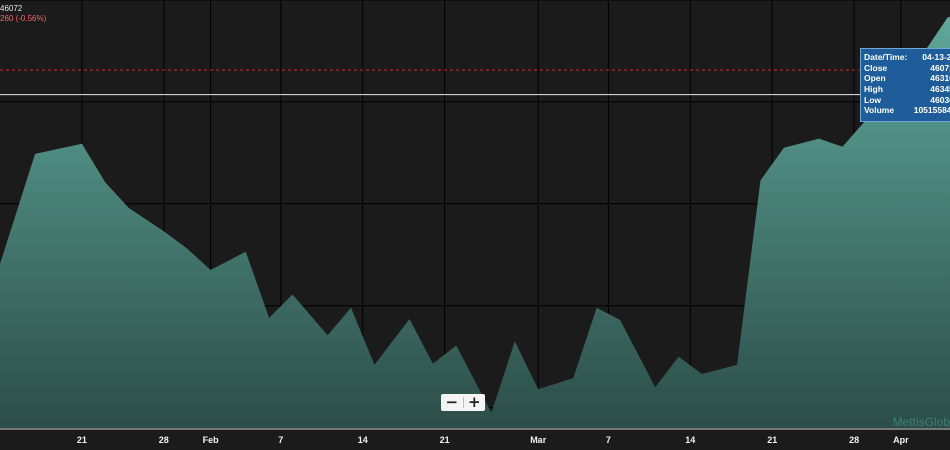 The height and width of the screenshot is (450, 950). Describe the element at coordinates (475, 436) in the screenshot. I see `x-axis: 2128Feb71421Mar7142128Apr7` at that location.